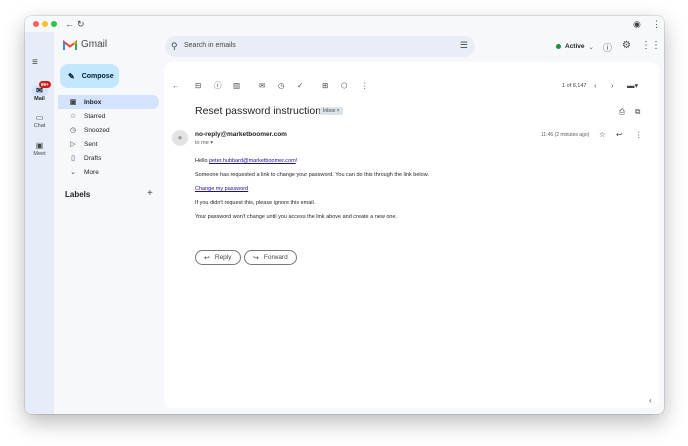 This screenshot has width=688, height=446. What do you see at coordinates (108, 102) in the screenshot?
I see `sidebar-item-inbox: ▣ Inbox` at bounding box center [108, 102].